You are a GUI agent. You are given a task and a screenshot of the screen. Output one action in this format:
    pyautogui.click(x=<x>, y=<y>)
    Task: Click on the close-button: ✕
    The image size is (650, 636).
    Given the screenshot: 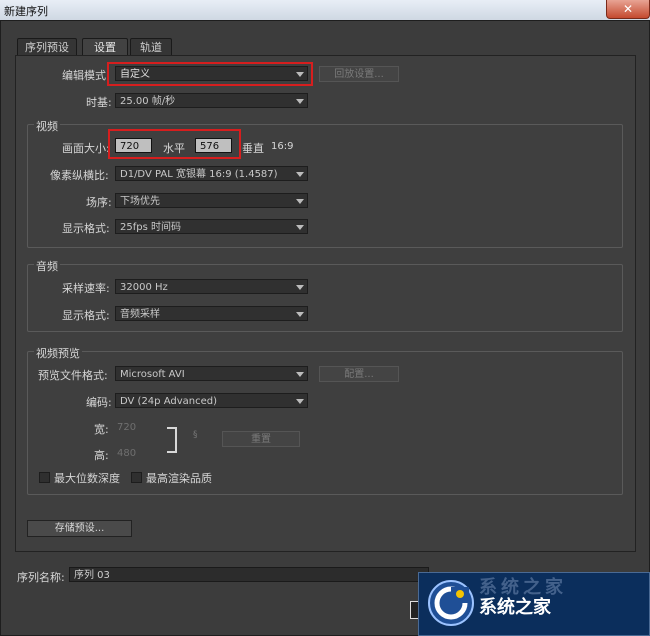 What is the action you would take?
    pyautogui.click(x=628, y=9)
    